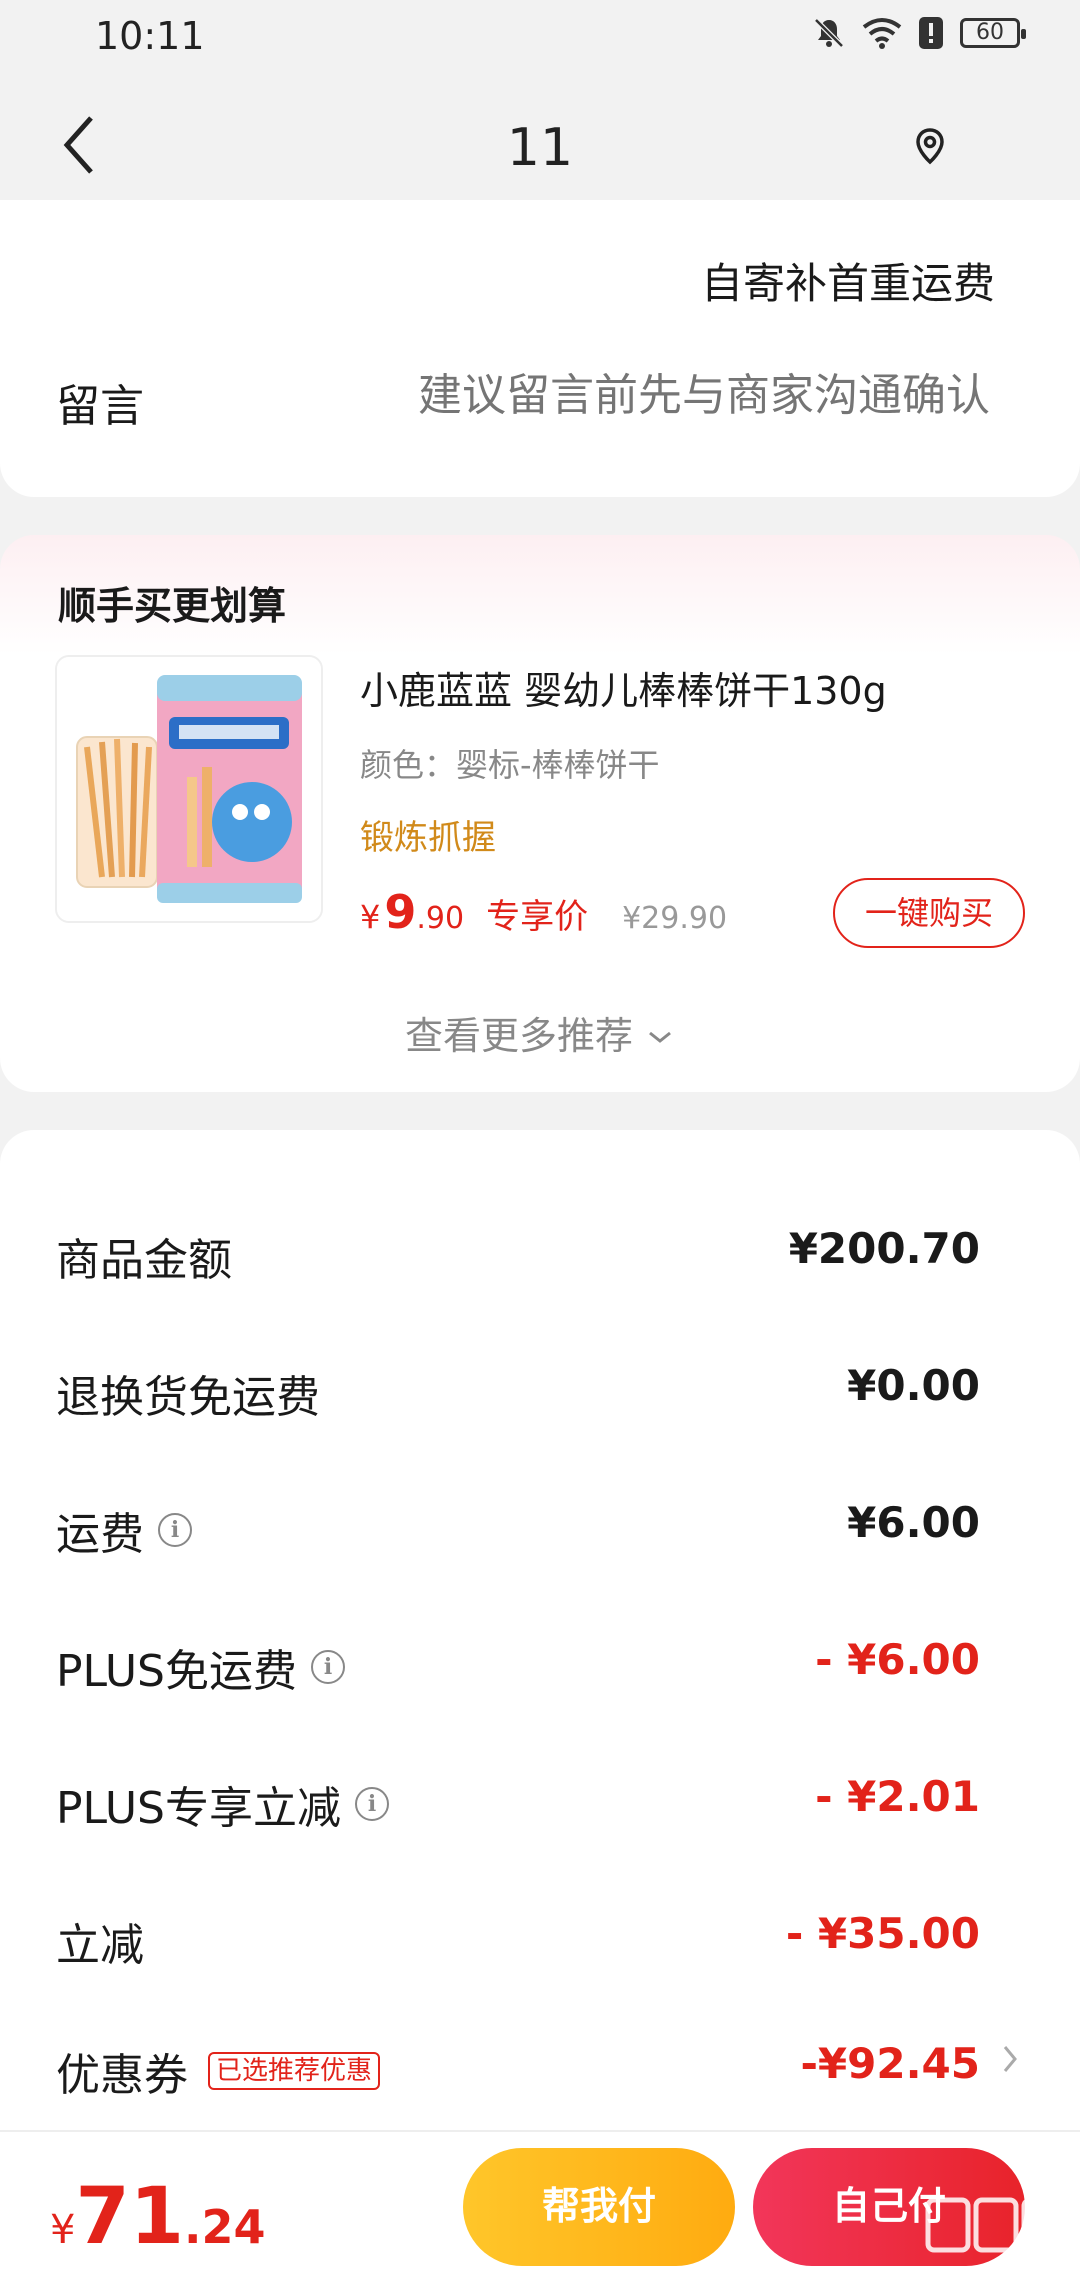  I want to click on chevron-down-icon, so click(660, 1037).